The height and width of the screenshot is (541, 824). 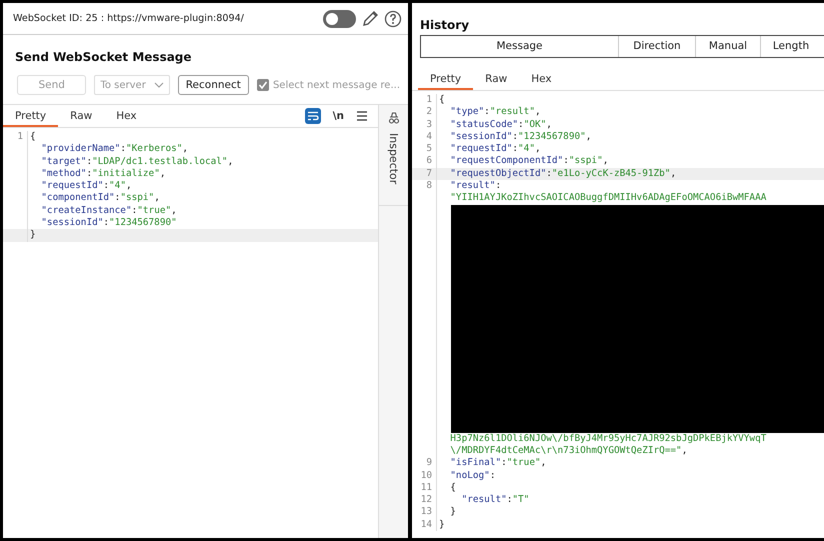 What do you see at coordinates (137, 162) in the screenshot?
I see `code-line: "target":"LDAP/dc1.testlab.local",` at bounding box center [137, 162].